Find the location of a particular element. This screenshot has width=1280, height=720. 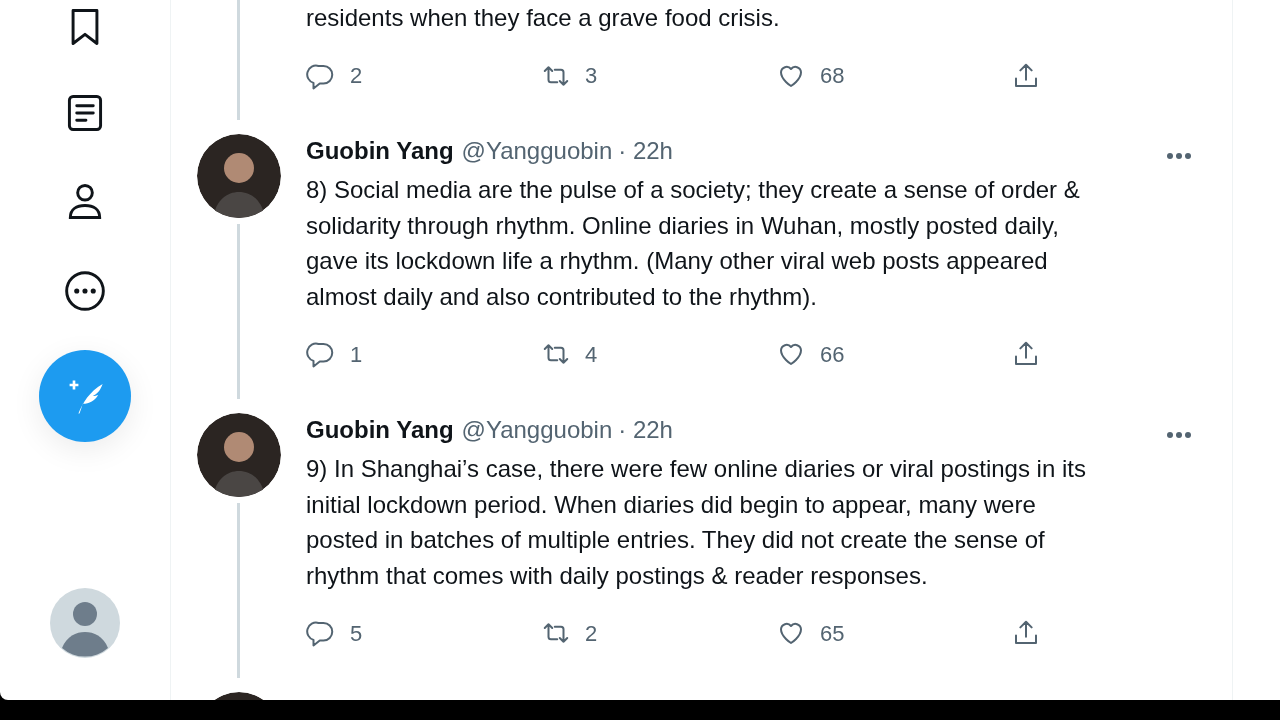

retweet-button: 2 is located at coordinates (658, 633).